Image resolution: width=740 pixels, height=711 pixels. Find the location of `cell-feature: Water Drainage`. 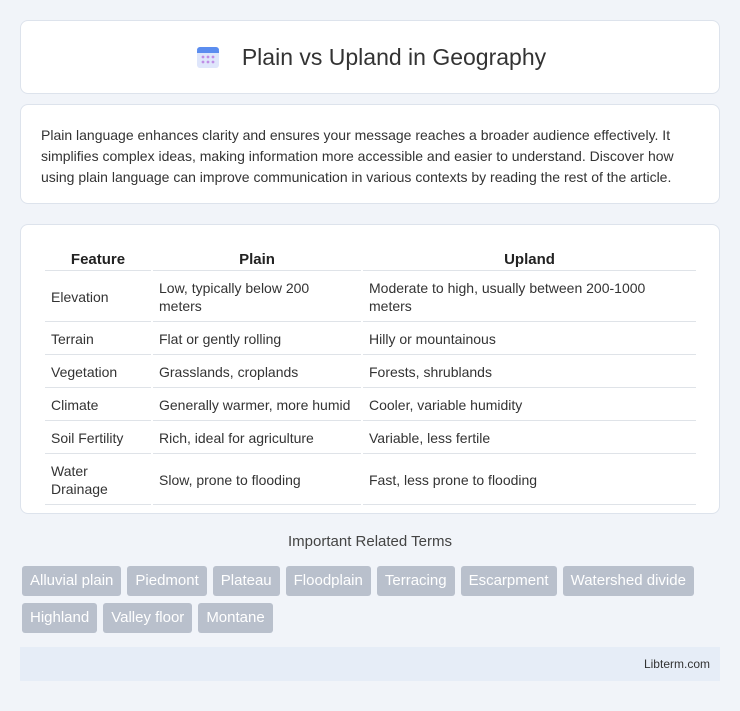

cell-feature: Water Drainage is located at coordinates (98, 480).